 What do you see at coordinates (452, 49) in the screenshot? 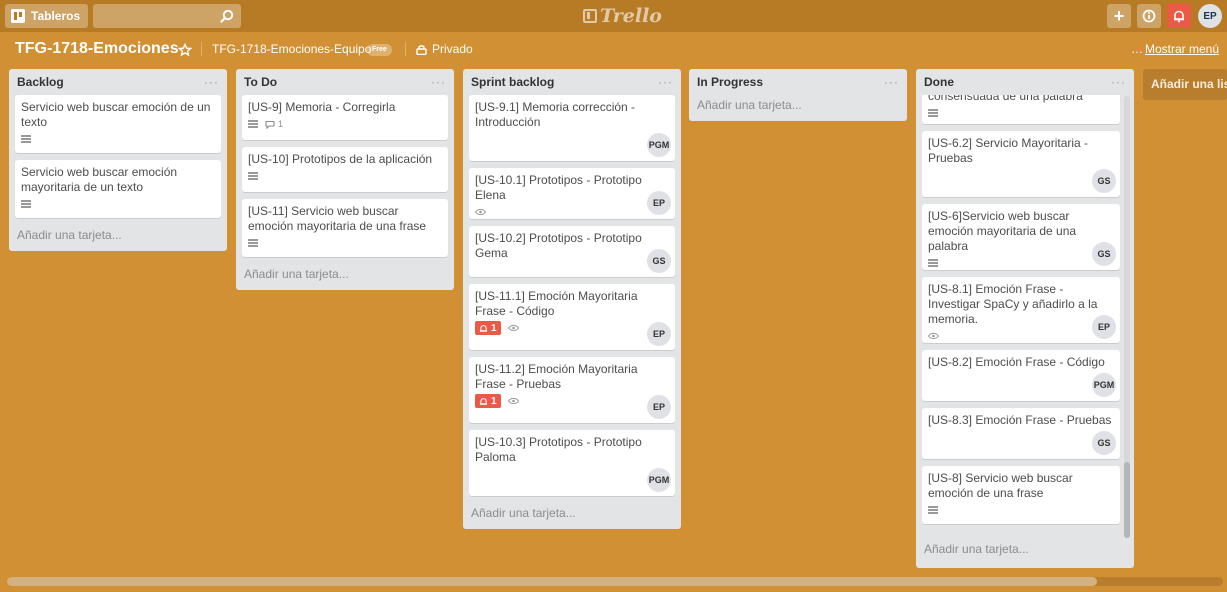
I see `privacy-button: Privado` at bounding box center [452, 49].